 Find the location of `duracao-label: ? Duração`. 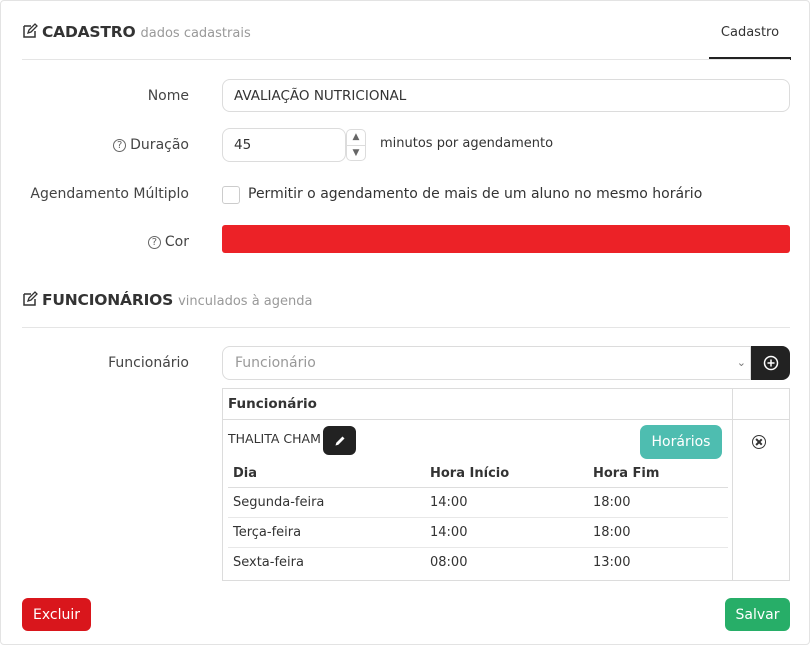

duracao-label: ? Duração is located at coordinates (151, 145).